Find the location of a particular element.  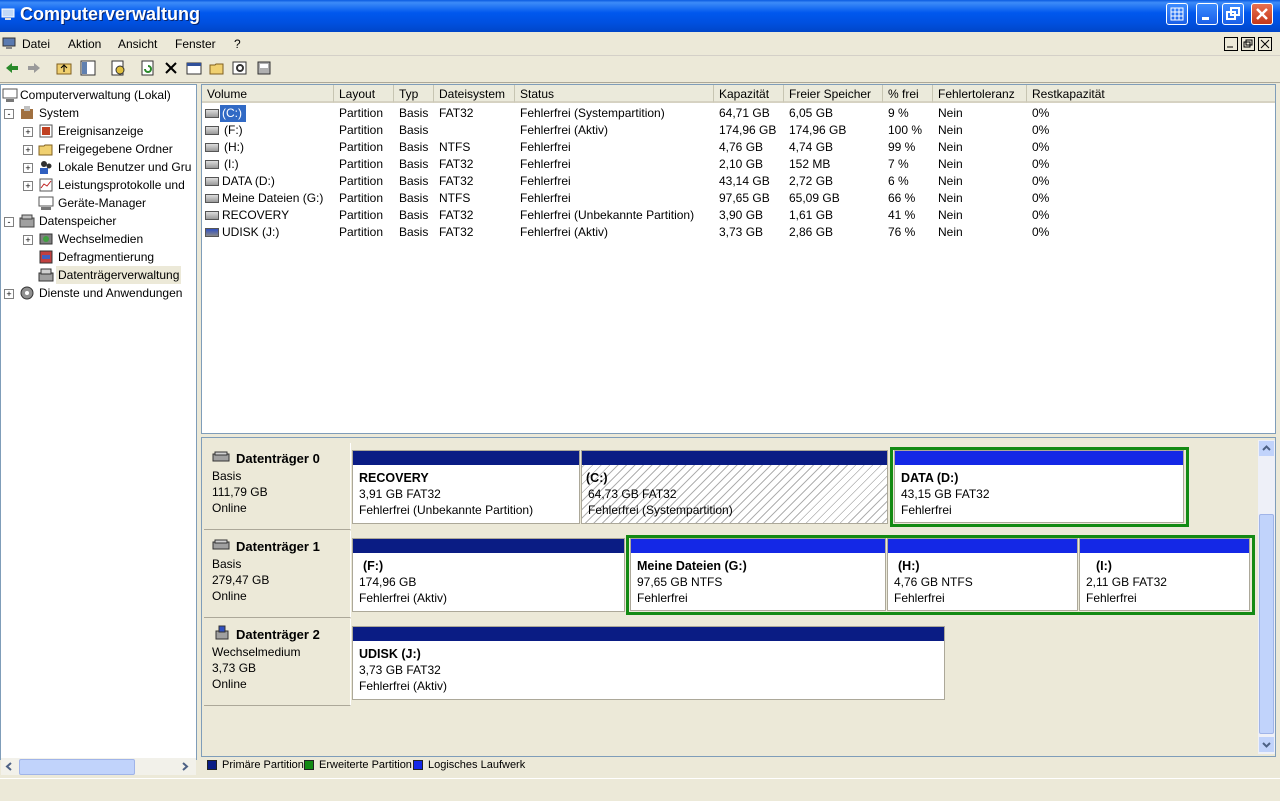

menu-help: ? is located at coordinates (237, 44).